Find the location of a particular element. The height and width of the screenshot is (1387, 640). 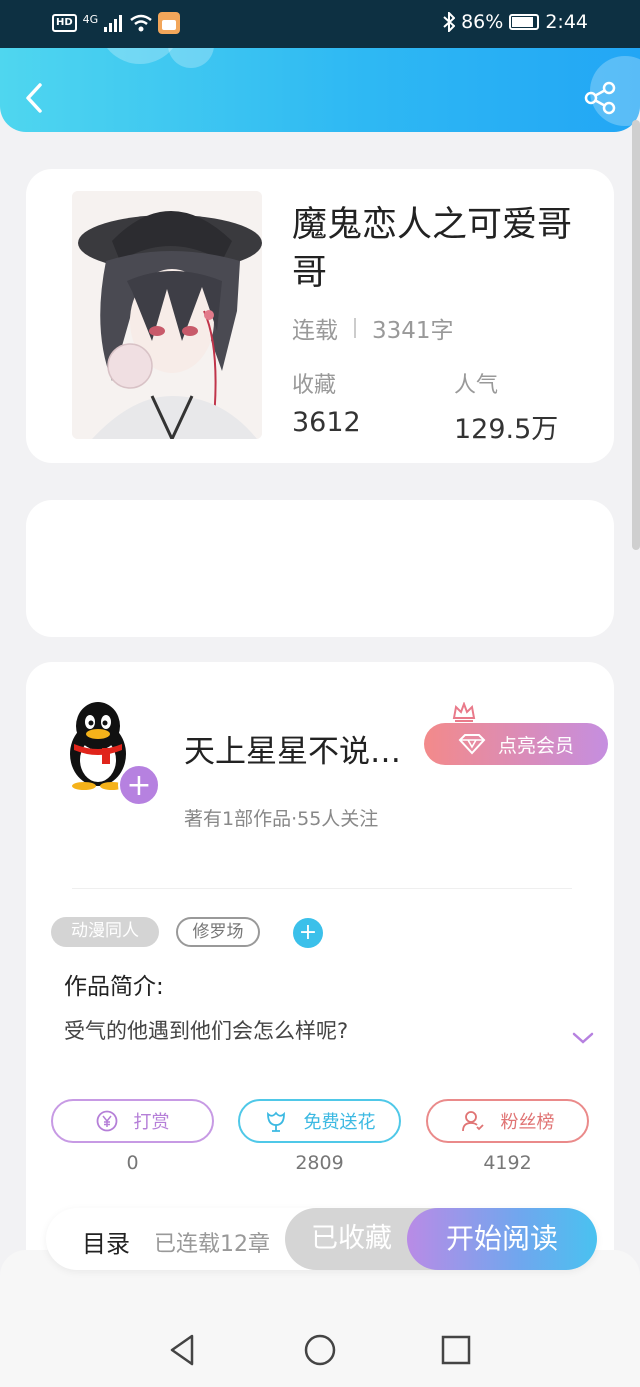

tip-count: 0 is located at coordinates (132, 1163).